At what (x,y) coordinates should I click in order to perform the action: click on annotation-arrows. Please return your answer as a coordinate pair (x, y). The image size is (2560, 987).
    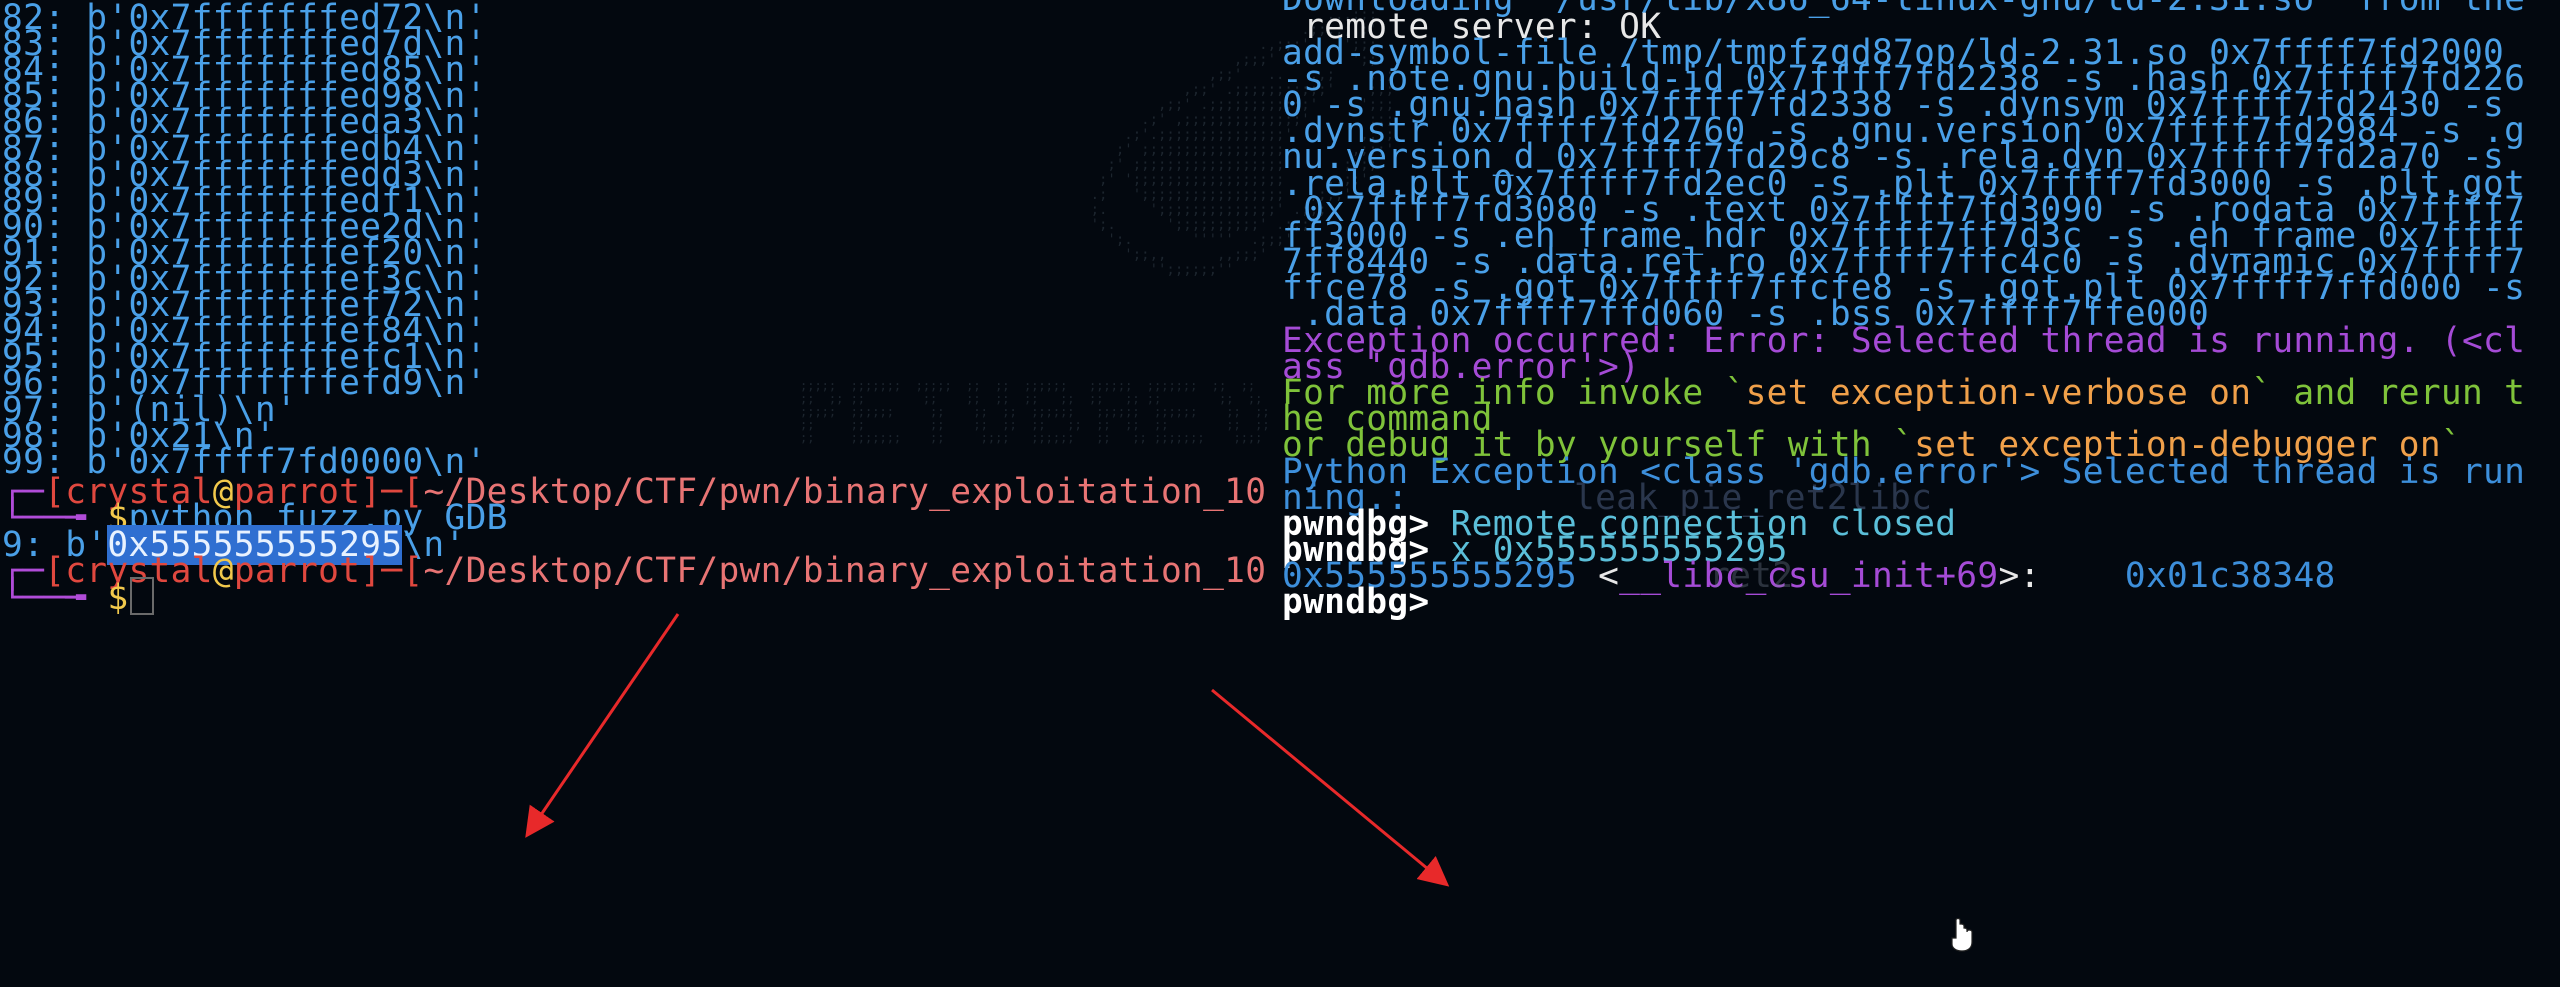
    Looking at the image, I should click on (987, 750).